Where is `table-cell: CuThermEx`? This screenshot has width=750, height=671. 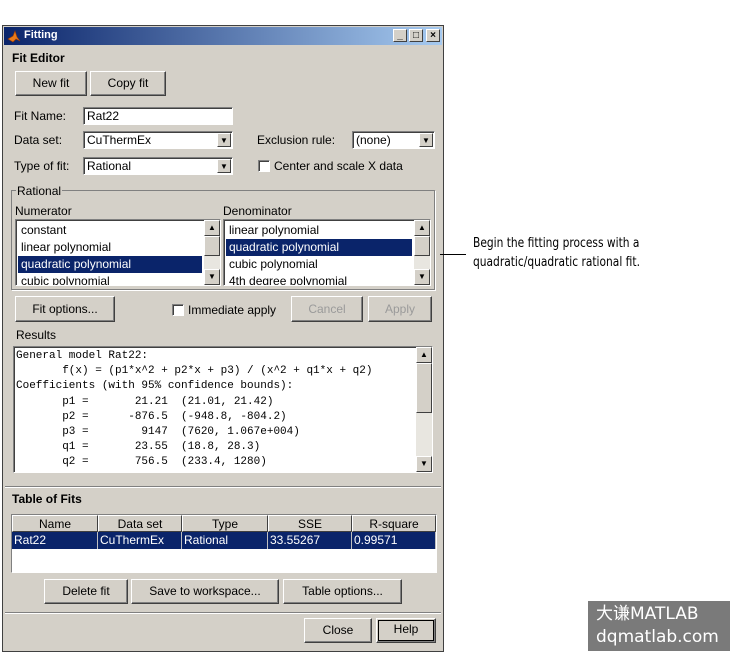 table-cell: CuThermEx is located at coordinates (140, 540).